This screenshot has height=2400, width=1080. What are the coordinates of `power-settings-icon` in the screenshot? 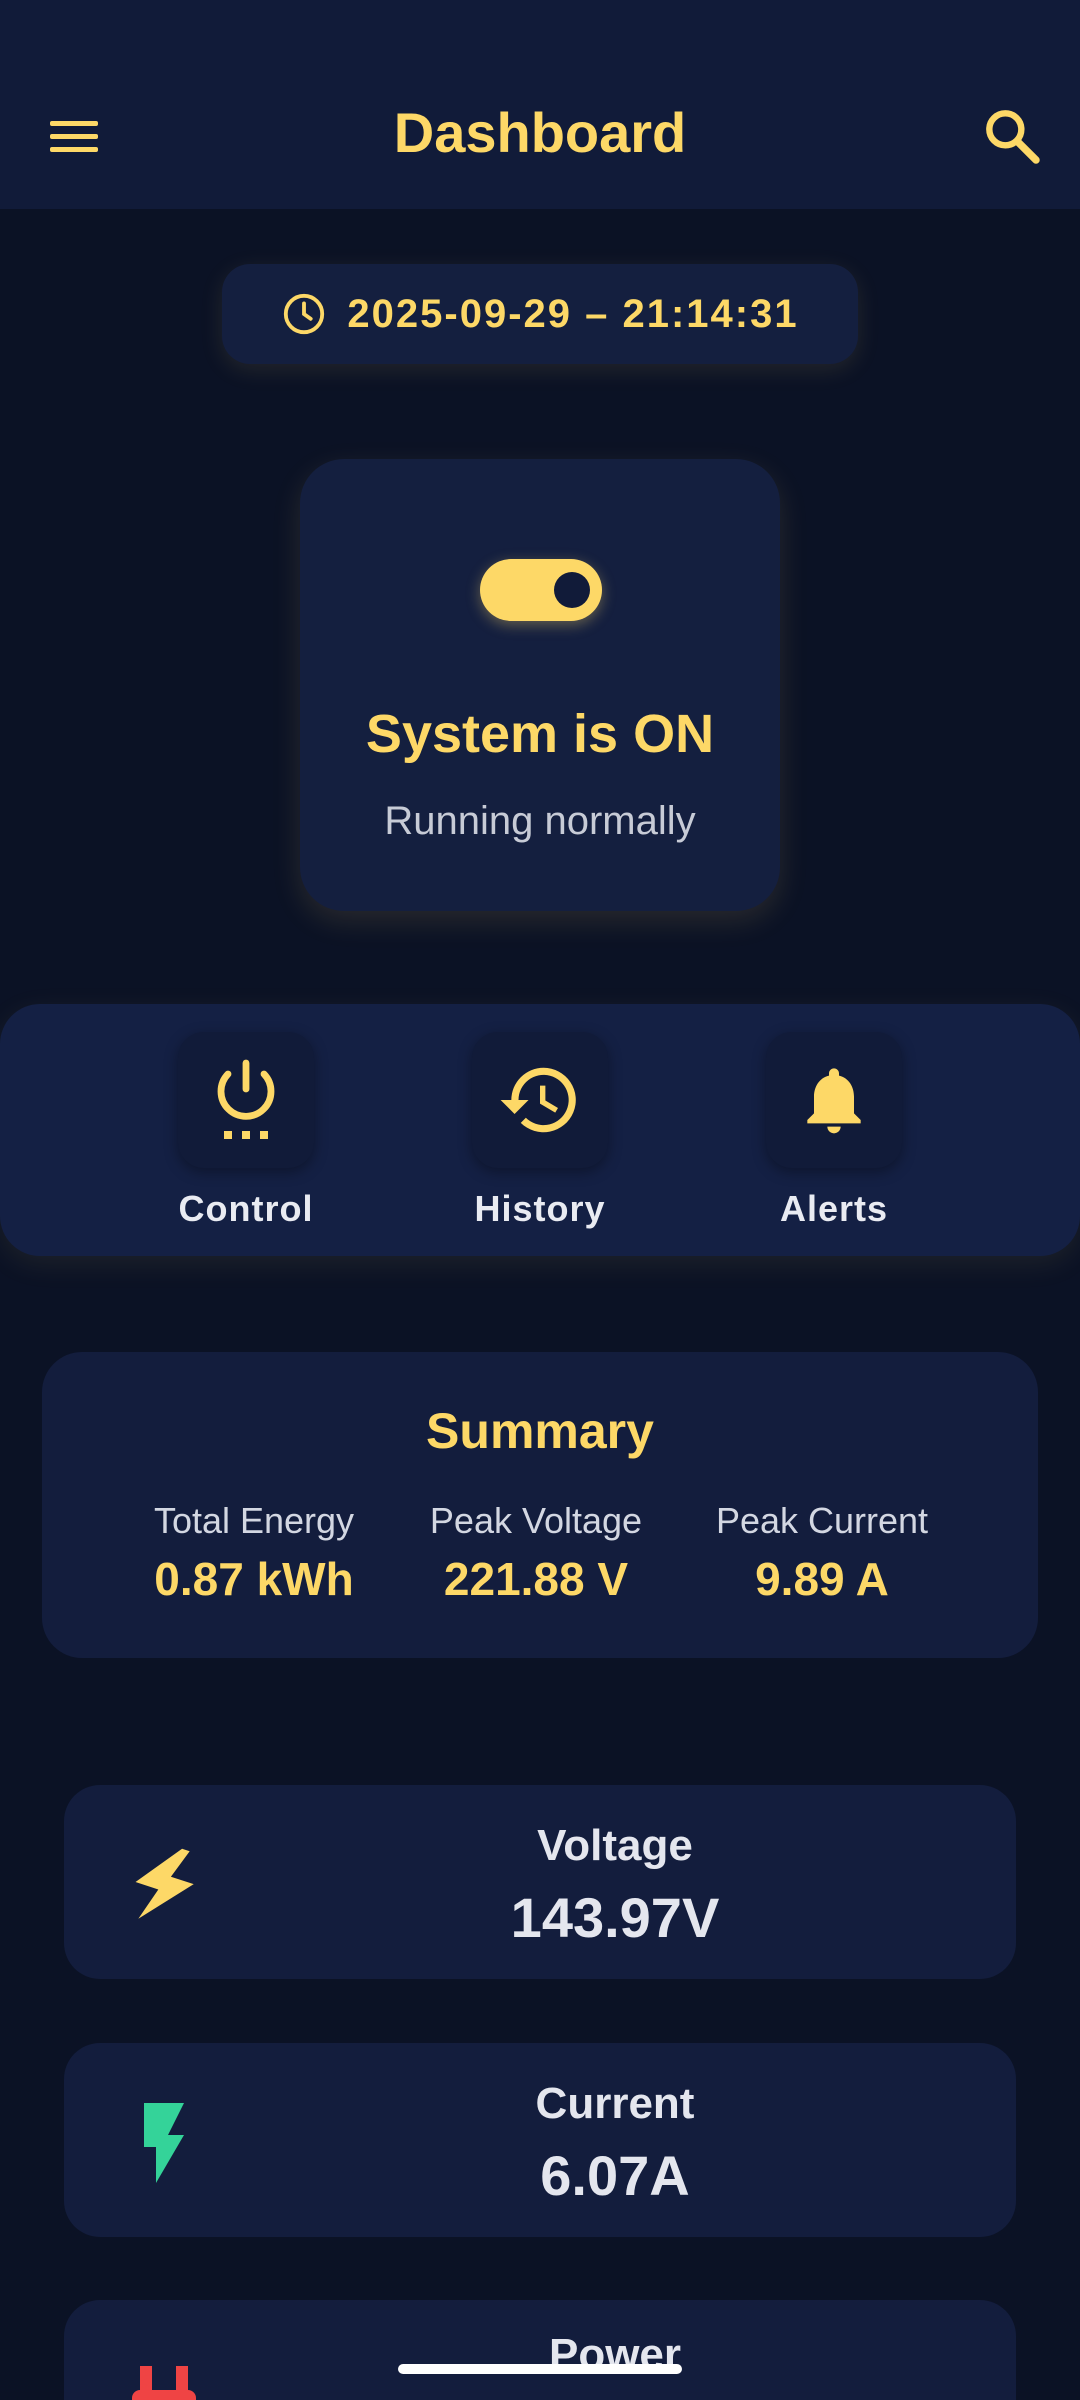 It's located at (246, 1099).